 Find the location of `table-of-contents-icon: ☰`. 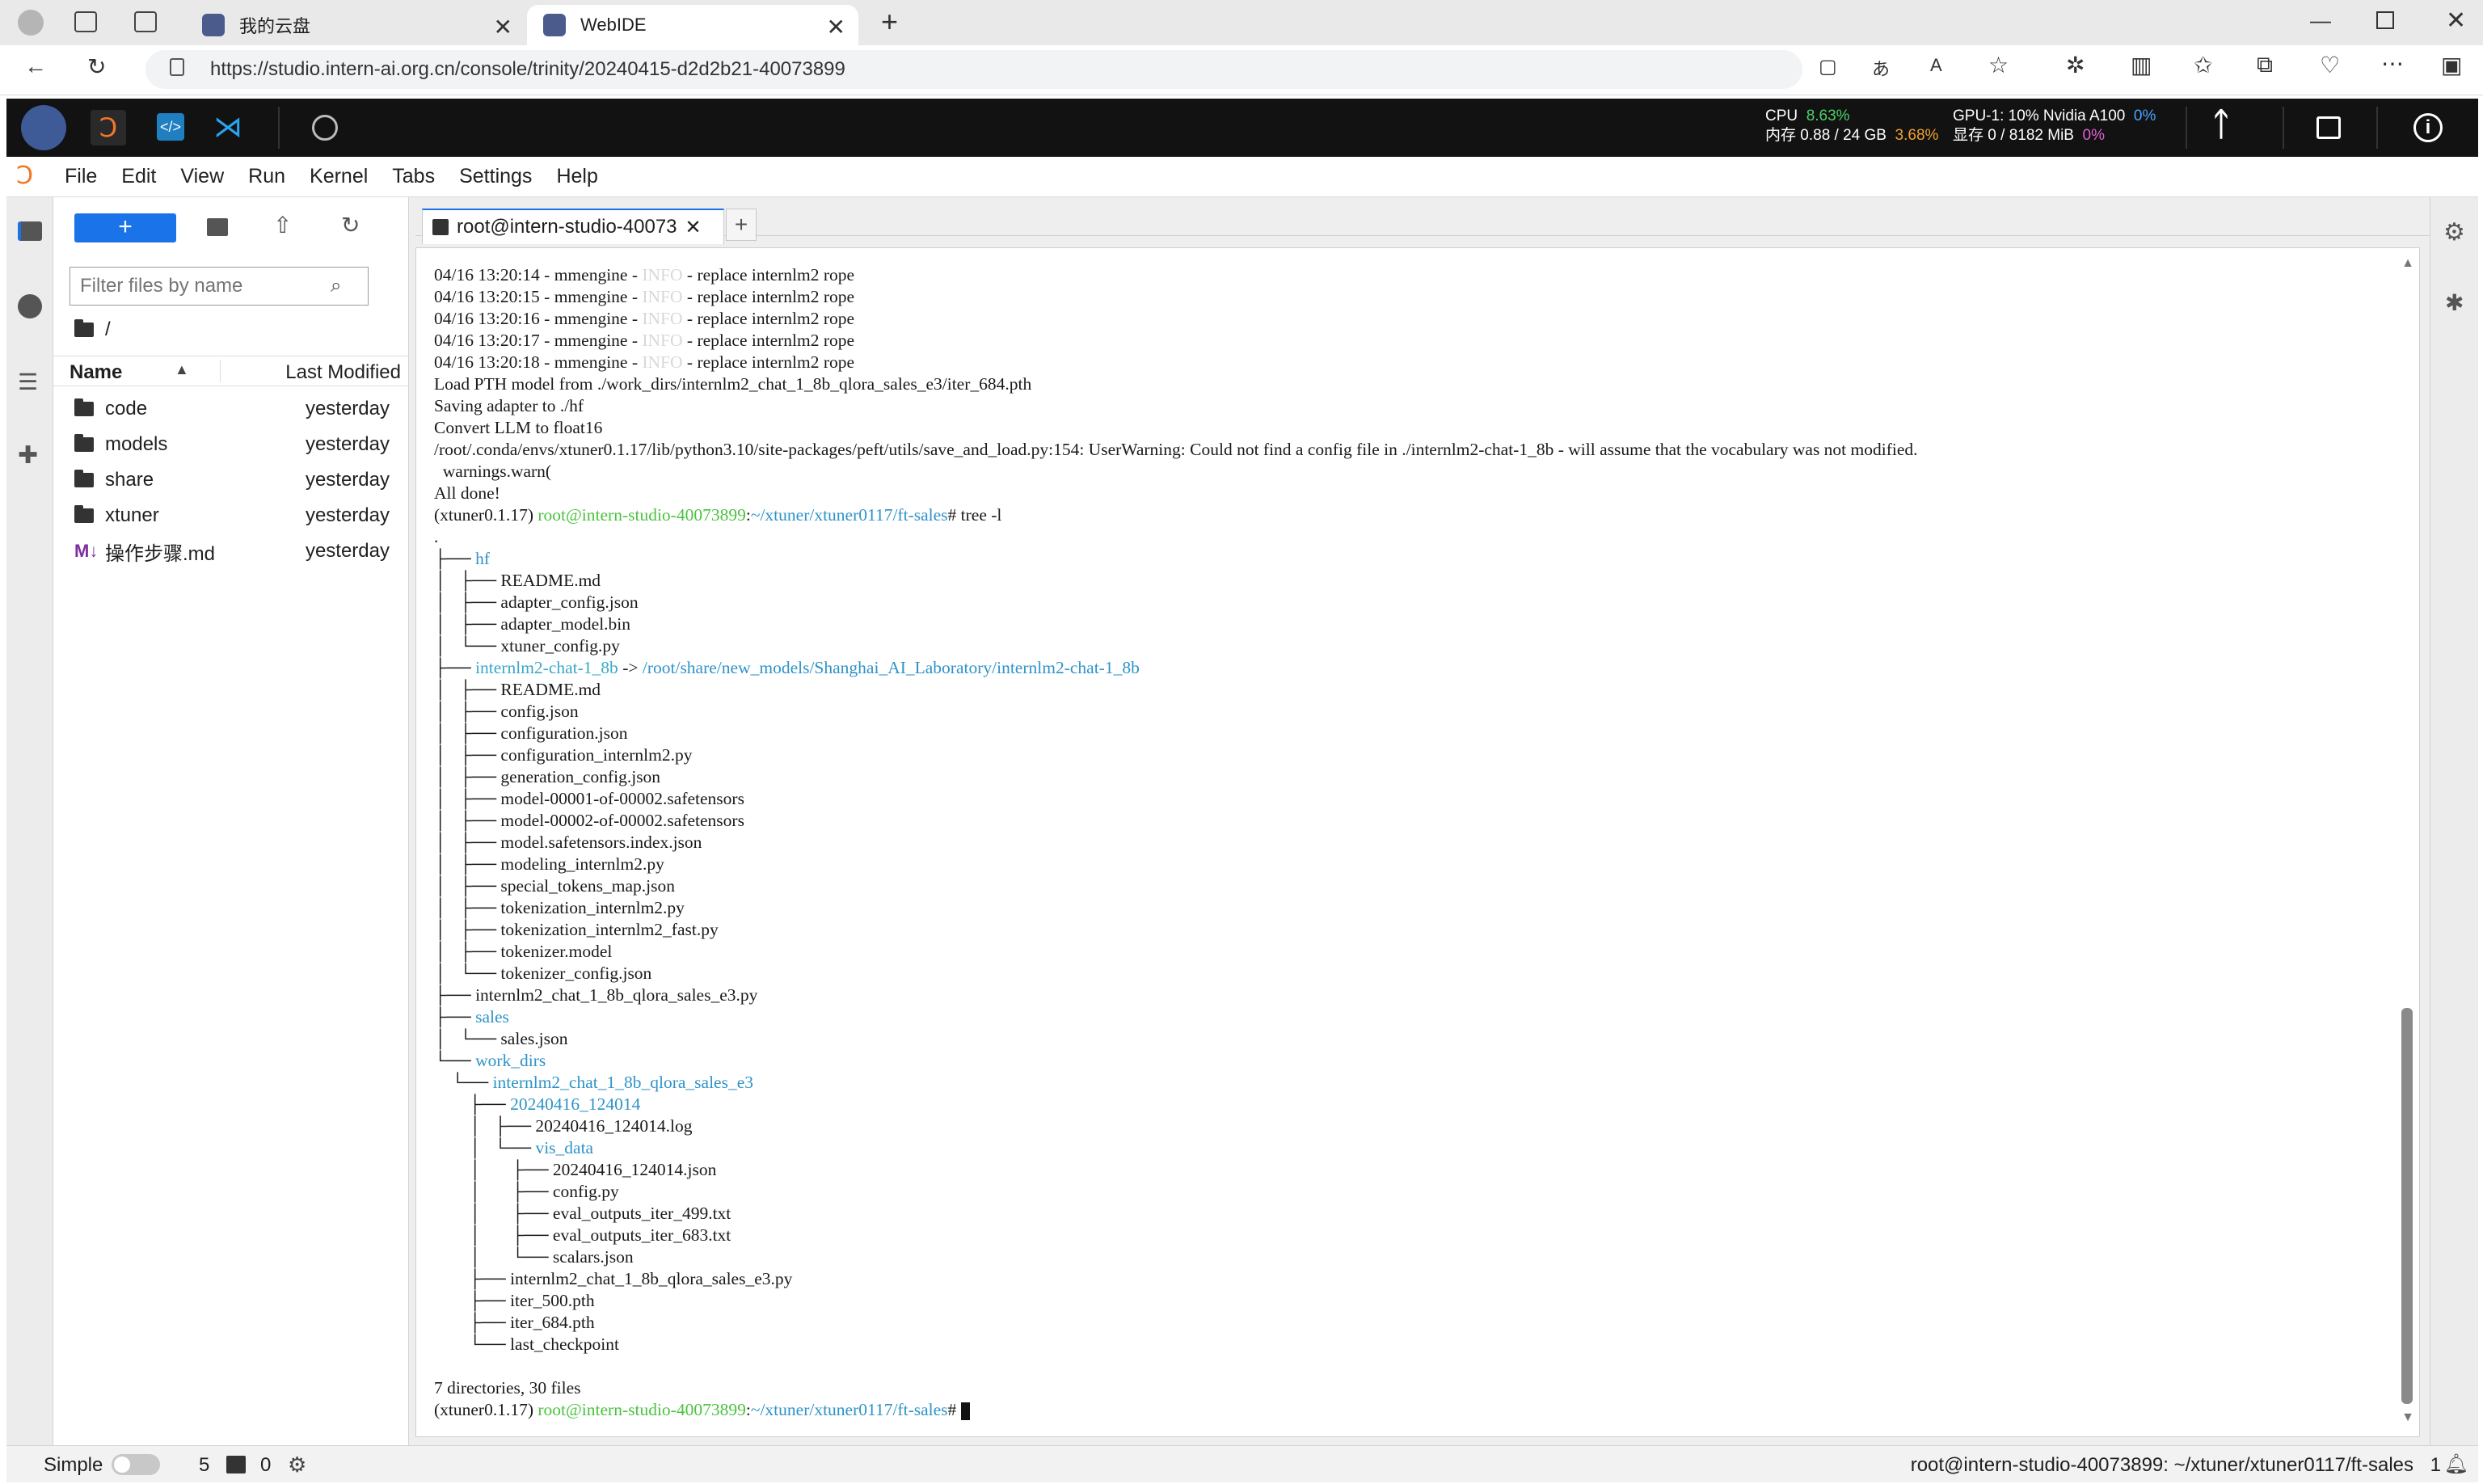

table-of-contents-icon: ☰ is located at coordinates (28, 382).